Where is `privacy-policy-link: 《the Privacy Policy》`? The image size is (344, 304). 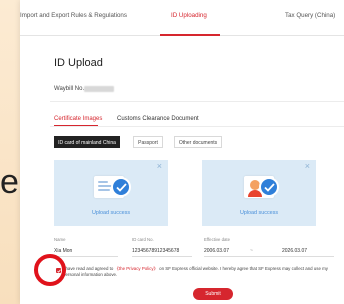 privacy-policy-link: 《the Privacy Policy》 is located at coordinates (136, 268).